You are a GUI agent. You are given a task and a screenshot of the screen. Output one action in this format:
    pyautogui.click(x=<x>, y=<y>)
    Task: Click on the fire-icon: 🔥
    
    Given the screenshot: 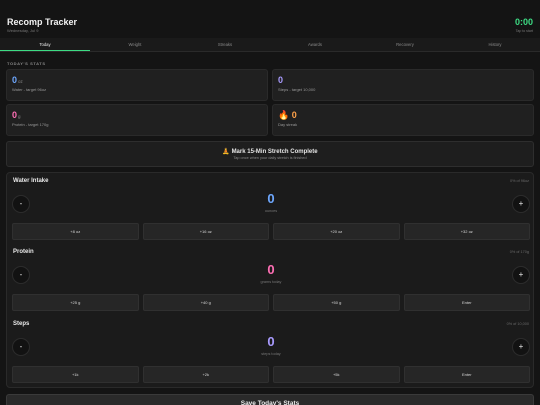 What is the action you would take?
    pyautogui.click(x=284, y=115)
    